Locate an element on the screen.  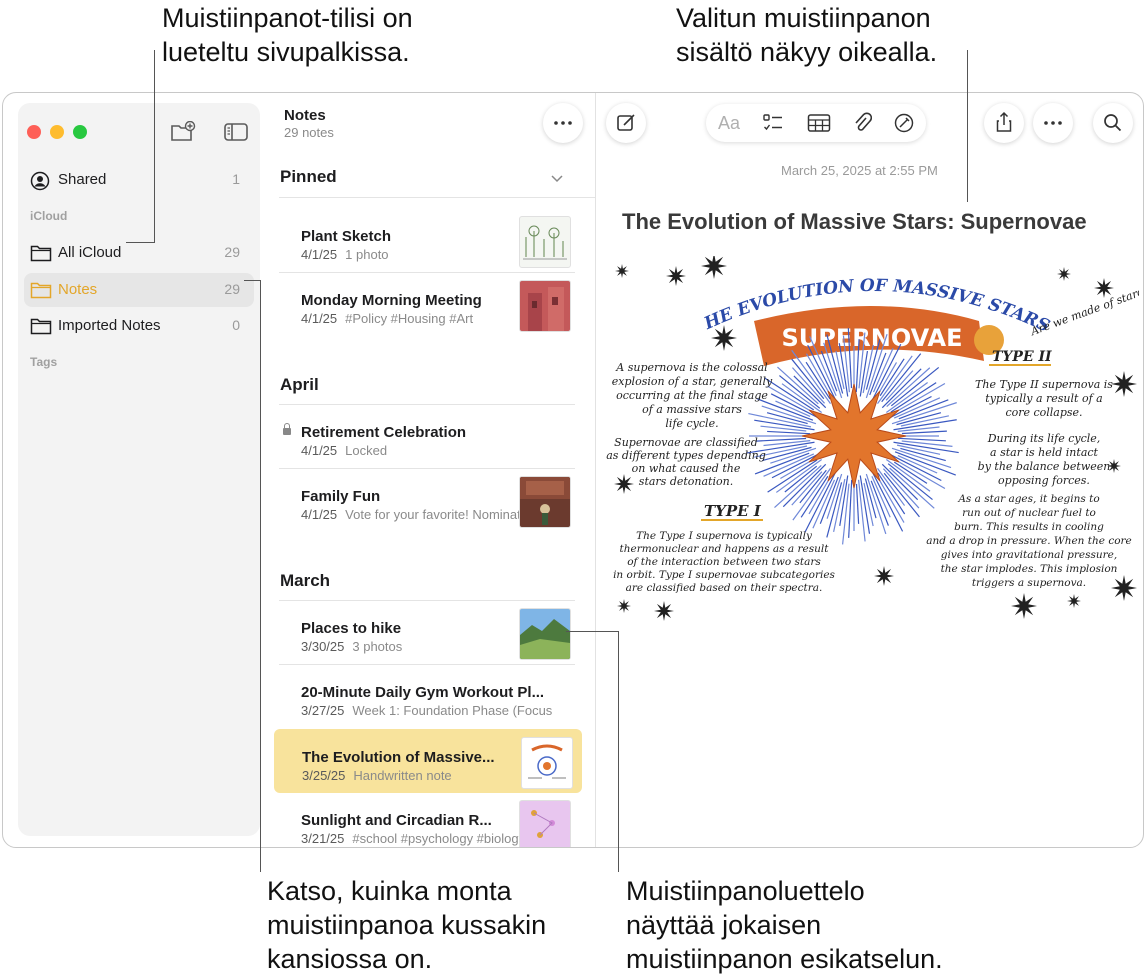
handwritten-line: opposing forces. is located at coordinates (1044, 480).